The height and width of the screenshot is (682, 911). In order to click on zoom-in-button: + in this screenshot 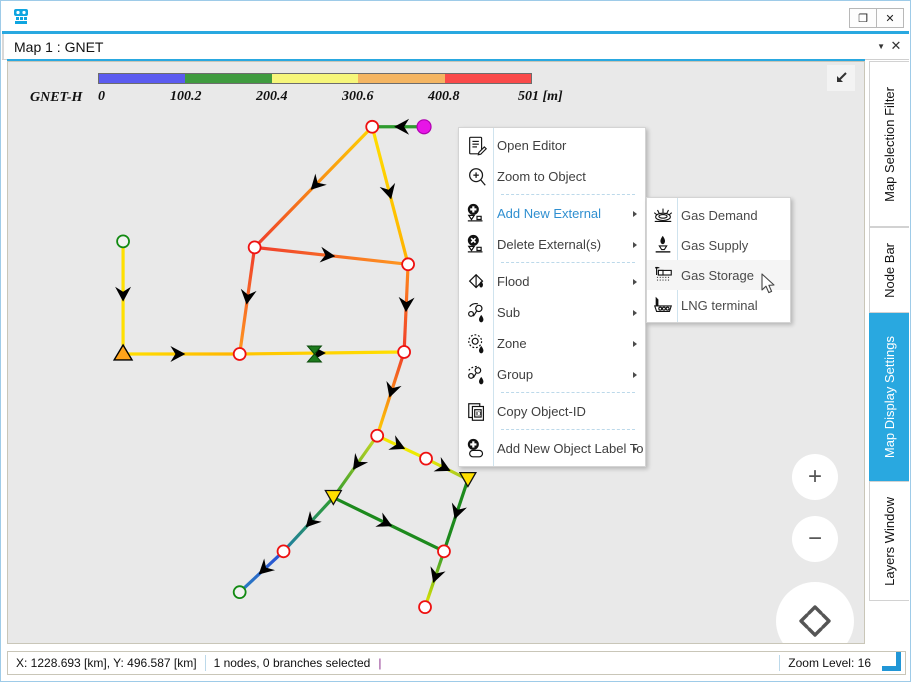, I will do `click(815, 477)`.